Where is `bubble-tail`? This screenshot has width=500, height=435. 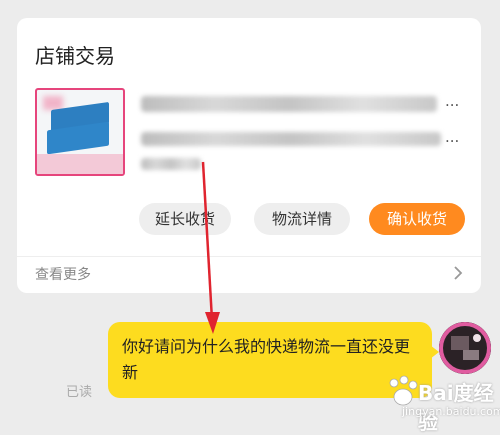
bubble-tail is located at coordinates (434, 352).